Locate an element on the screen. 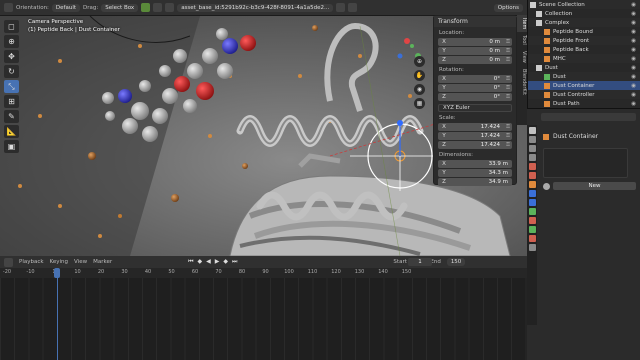  outliner-item: MHC ◉ is located at coordinates (584, 58).